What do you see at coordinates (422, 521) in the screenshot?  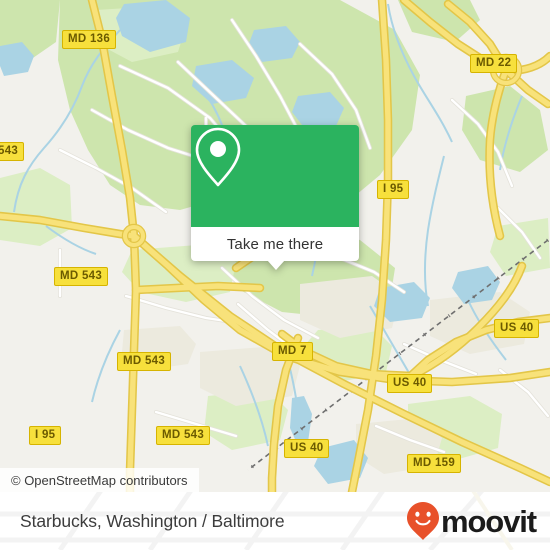 I see `moovit-pin-icon` at bounding box center [422, 521].